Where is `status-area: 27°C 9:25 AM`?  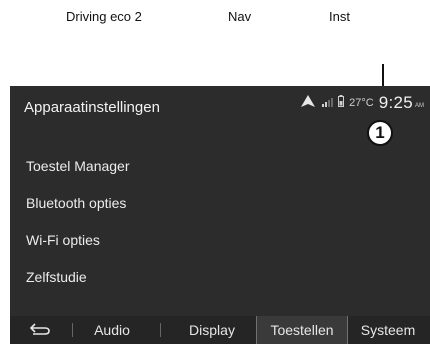 status-area: 27°C 9:25 AM is located at coordinates (362, 103).